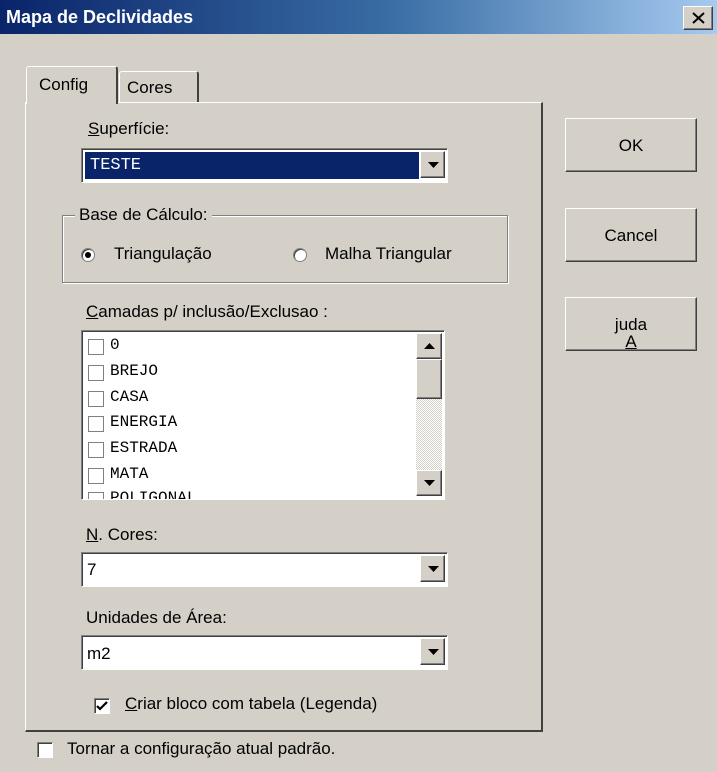 The height and width of the screenshot is (772, 717). I want to click on radio-malha-triangular, so click(300, 255).